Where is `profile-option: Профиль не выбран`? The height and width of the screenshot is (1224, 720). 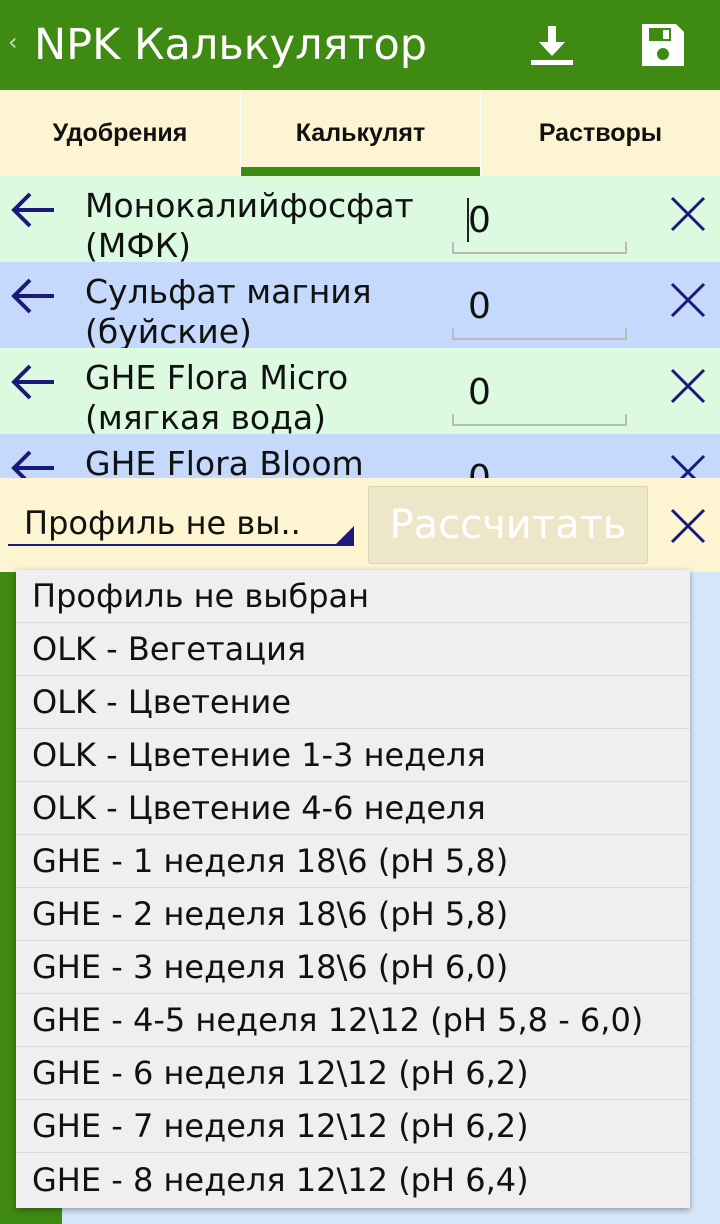 profile-option: Профиль не выбран is located at coordinates (353, 596).